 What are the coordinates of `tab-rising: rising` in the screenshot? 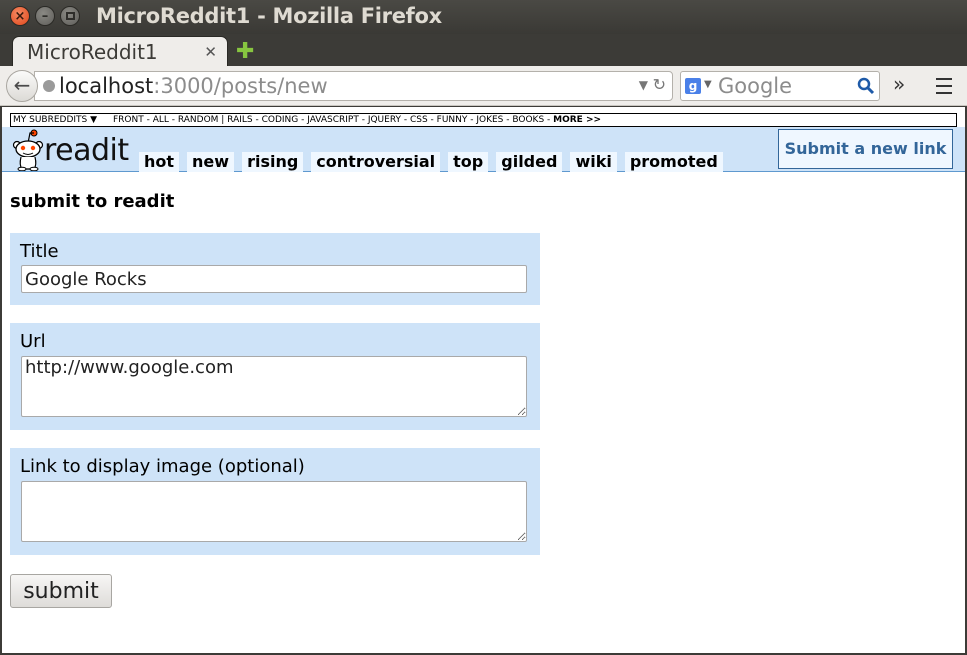 It's located at (273, 162).